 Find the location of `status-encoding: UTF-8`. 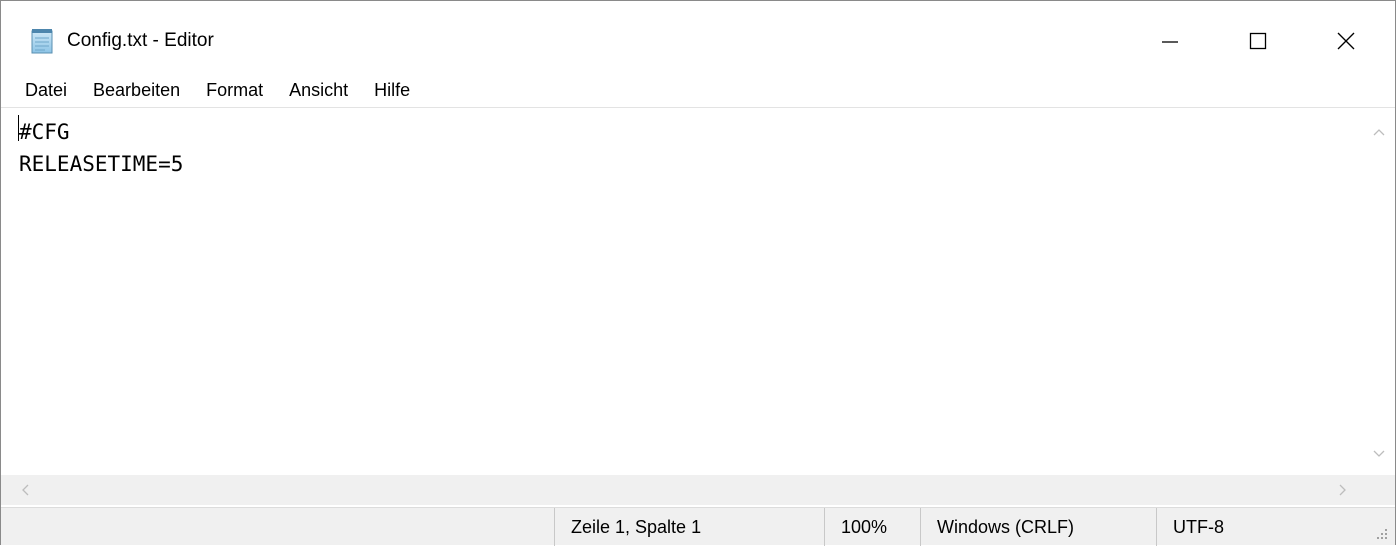

status-encoding: UTF-8 is located at coordinates (1259, 527).